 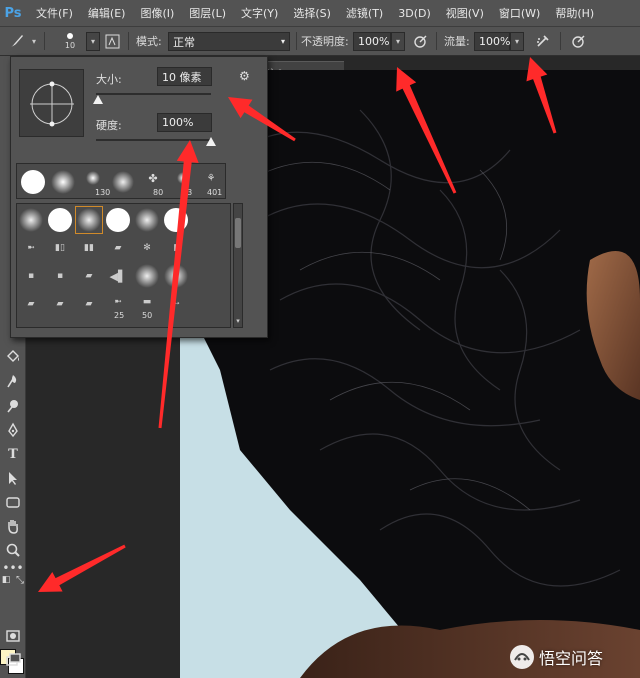 What do you see at coordinates (578, 41) in the screenshot?
I see `pressure-size-icon` at bounding box center [578, 41].